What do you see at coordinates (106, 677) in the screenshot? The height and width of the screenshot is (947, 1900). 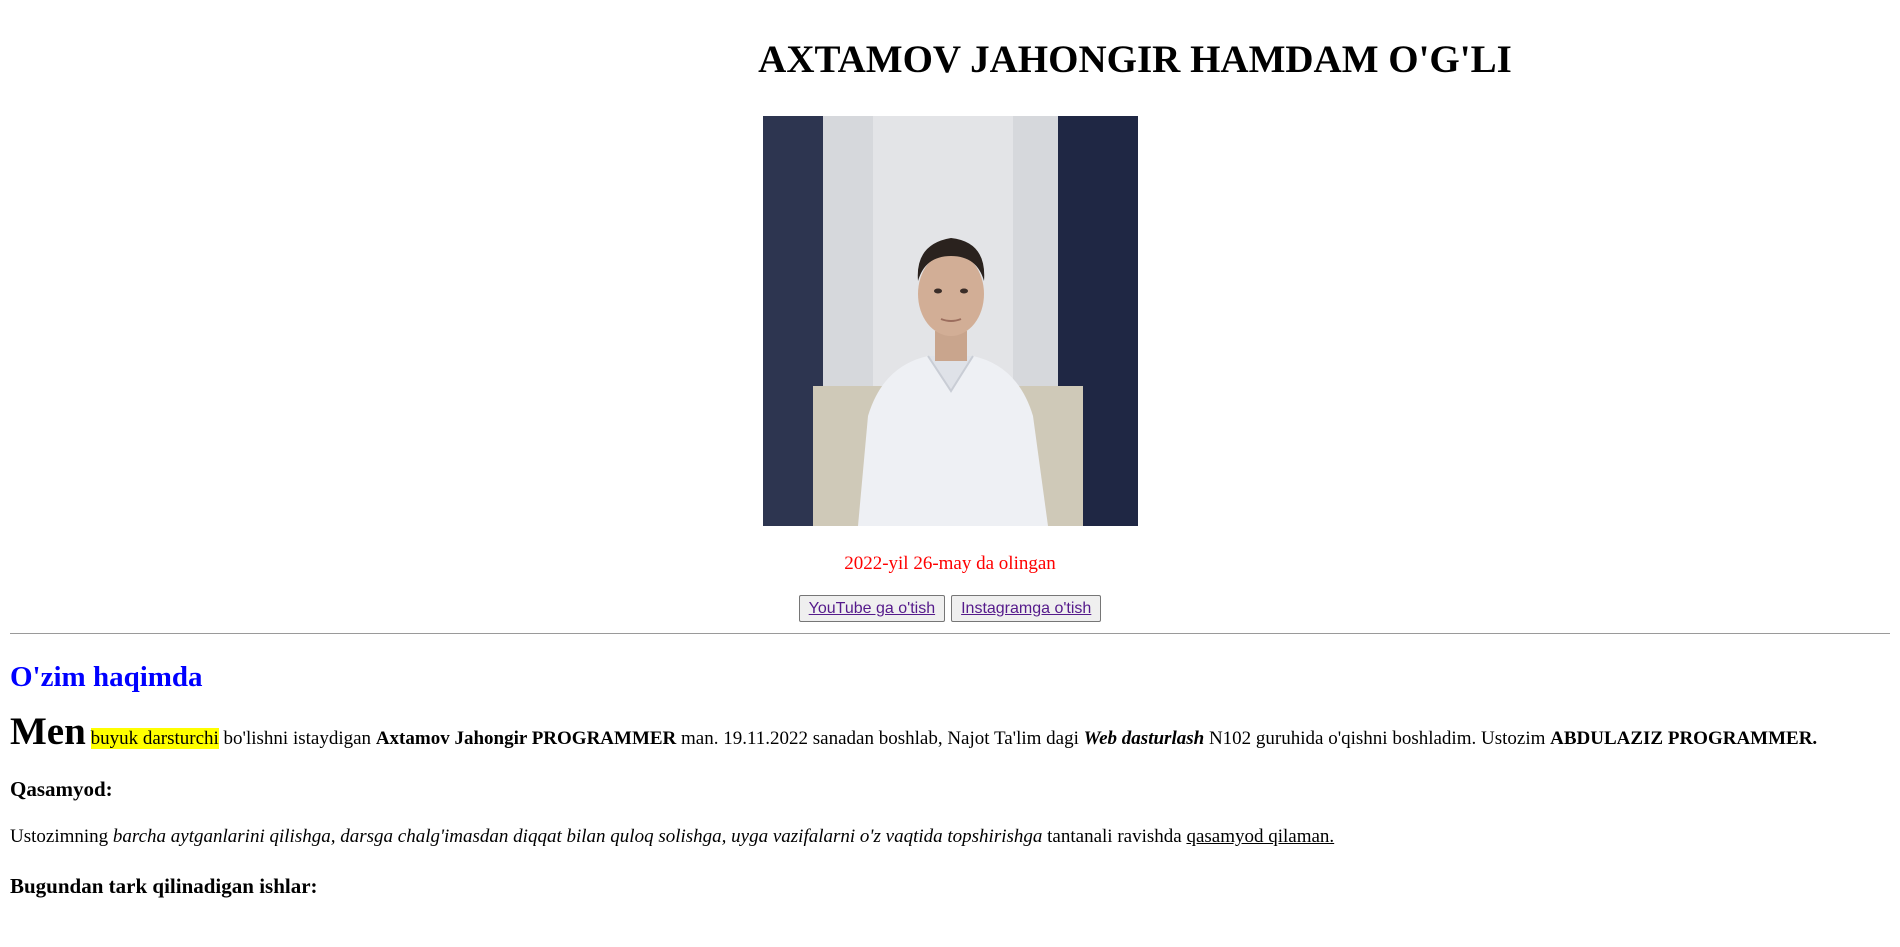 I see `about-heading: O'zim haqimda` at bounding box center [106, 677].